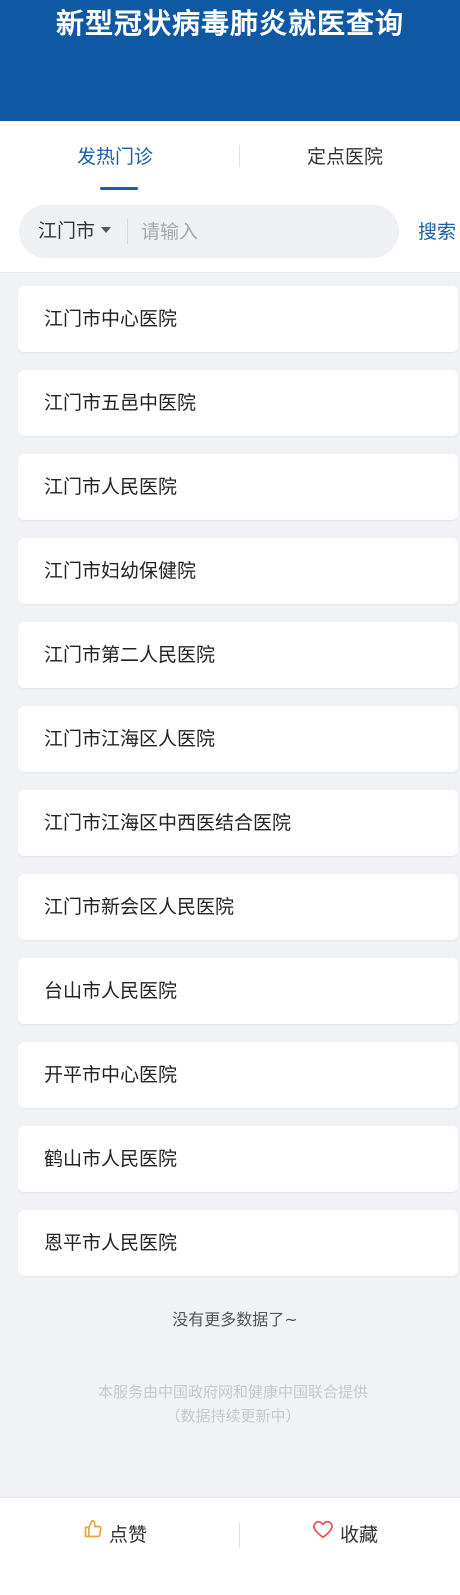 This screenshot has height=1595, width=460. Describe the element at coordinates (238, 991) in the screenshot. I see `hospital-card: 台山市人民医院` at that location.